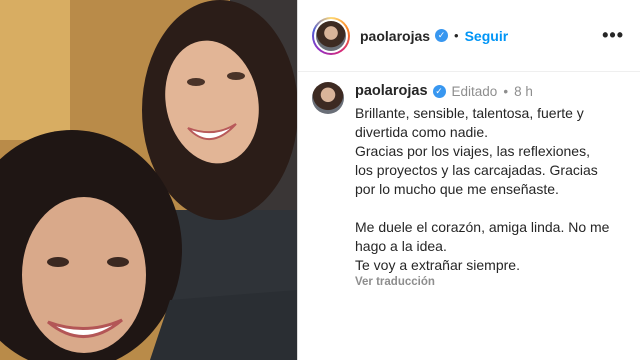 The height and width of the screenshot is (360, 640). I want to click on caption-header: paolarojas ✓ Editado • 8 h, so click(492, 91).